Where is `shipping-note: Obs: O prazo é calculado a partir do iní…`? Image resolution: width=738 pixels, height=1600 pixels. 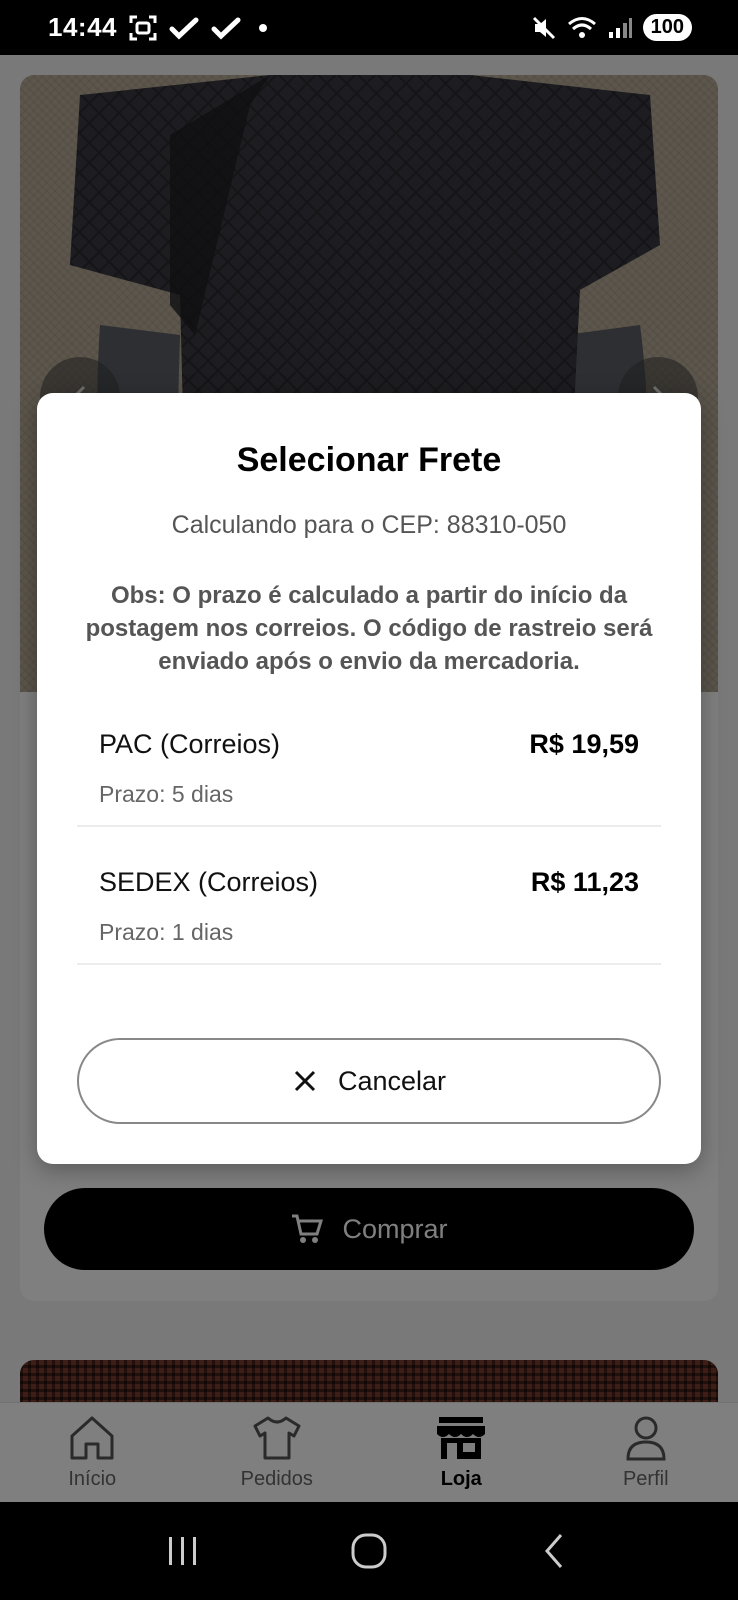 shipping-note: Obs: O prazo é calculado a partir do iní… is located at coordinates (369, 628).